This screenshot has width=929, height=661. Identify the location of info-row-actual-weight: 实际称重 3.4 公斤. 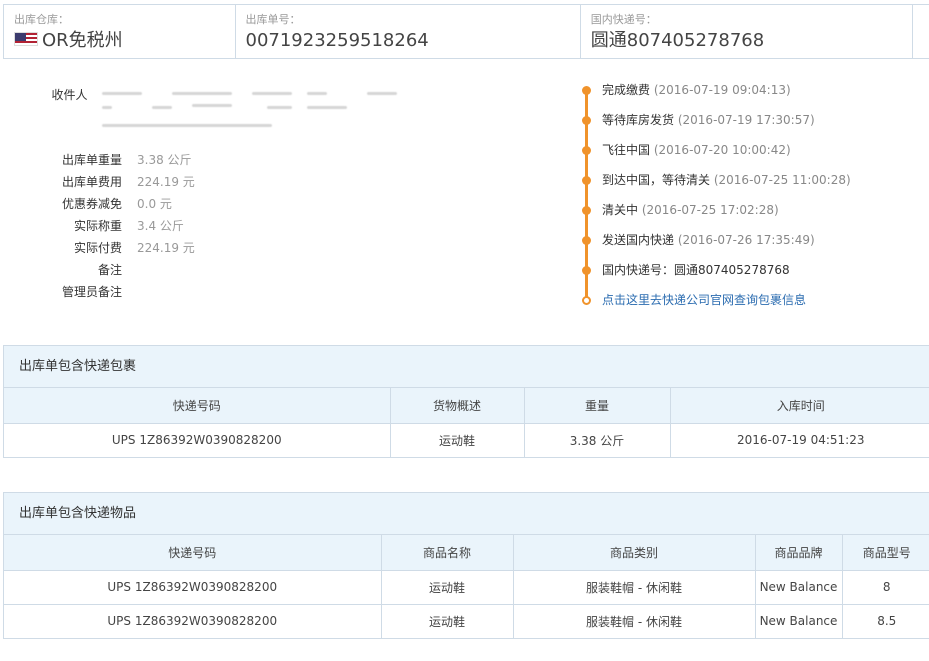
(128, 225).